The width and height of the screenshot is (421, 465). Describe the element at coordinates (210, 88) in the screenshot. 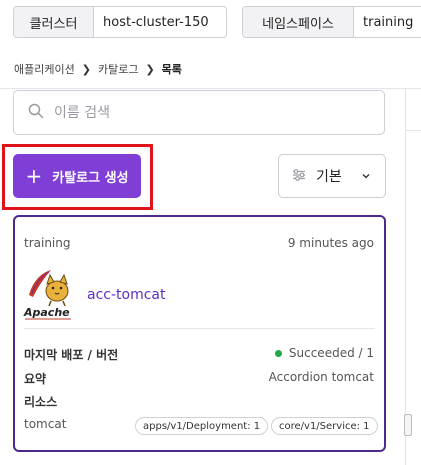

I see `header-divider` at that location.